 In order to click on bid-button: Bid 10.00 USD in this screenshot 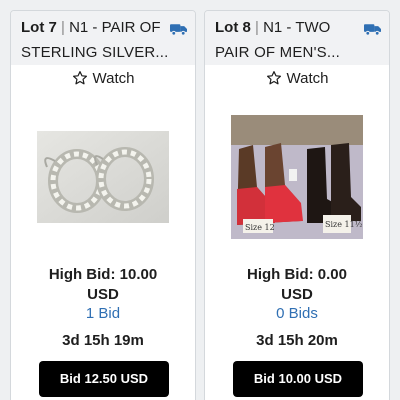, I will do `click(298, 379)`.